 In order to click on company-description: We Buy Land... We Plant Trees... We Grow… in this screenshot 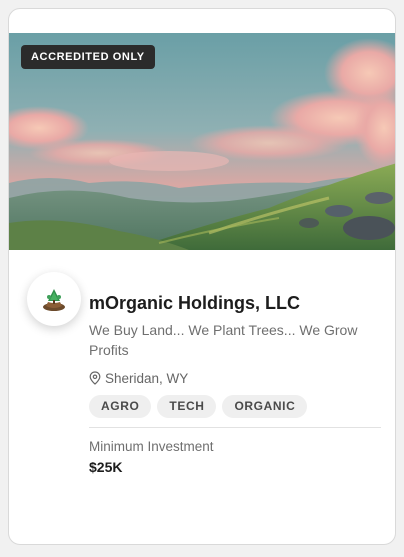, I will do `click(223, 340)`.